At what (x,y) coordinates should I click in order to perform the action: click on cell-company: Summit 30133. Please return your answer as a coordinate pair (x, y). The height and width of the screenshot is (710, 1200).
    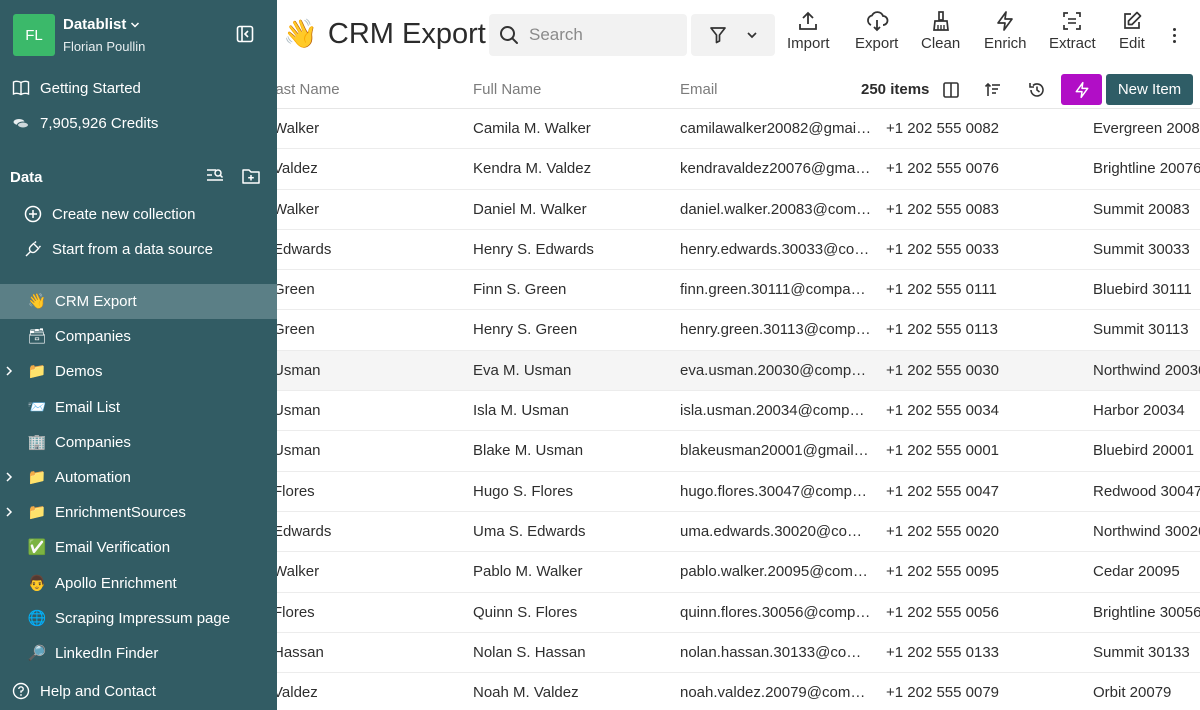
    Looking at the image, I should click on (1146, 652).